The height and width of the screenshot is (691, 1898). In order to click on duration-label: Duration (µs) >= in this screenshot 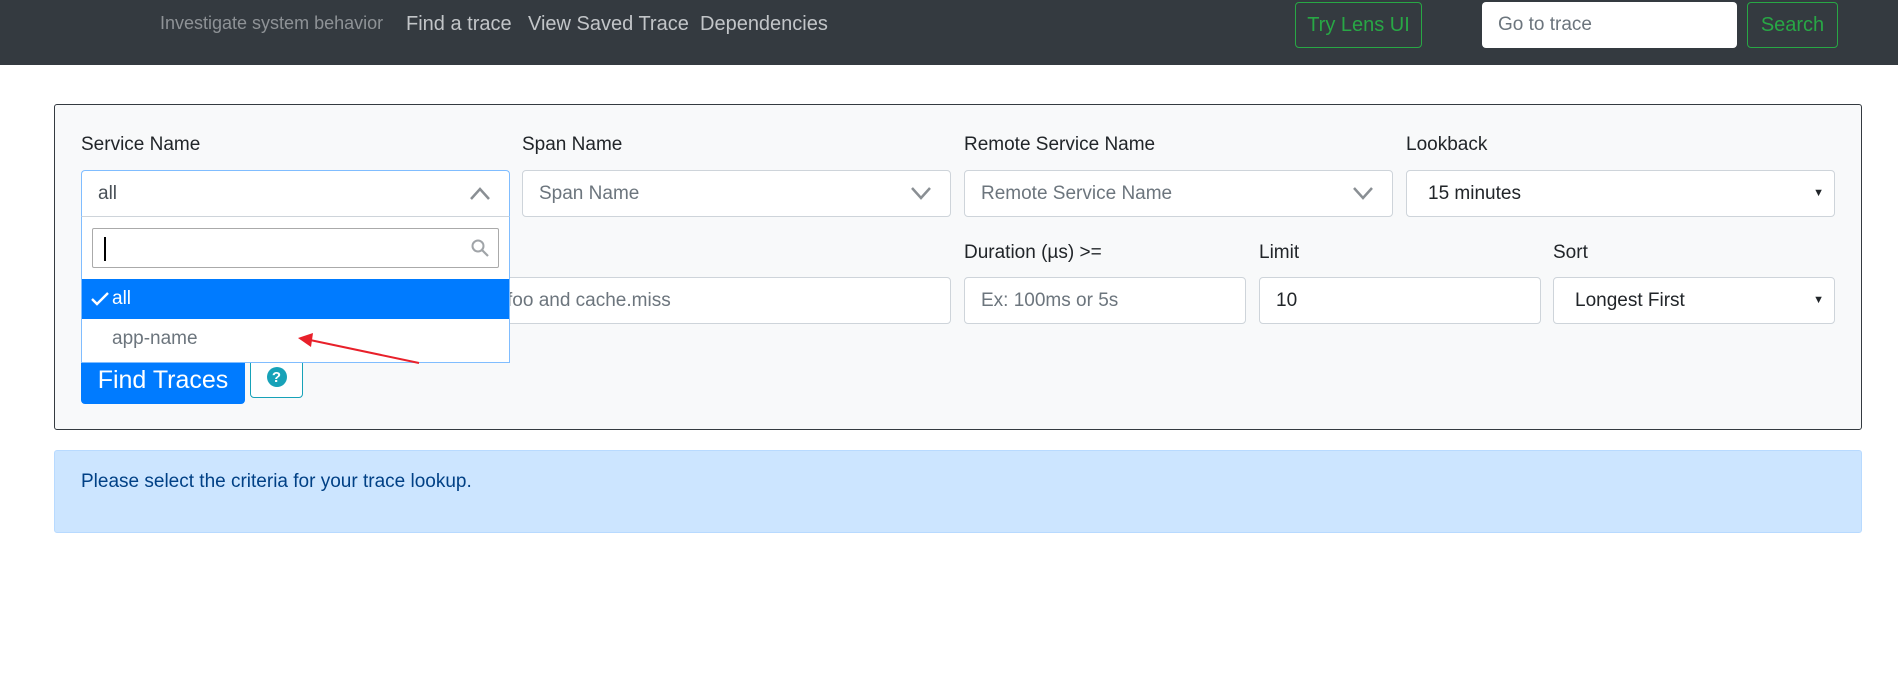, I will do `click(1033, 252)`.